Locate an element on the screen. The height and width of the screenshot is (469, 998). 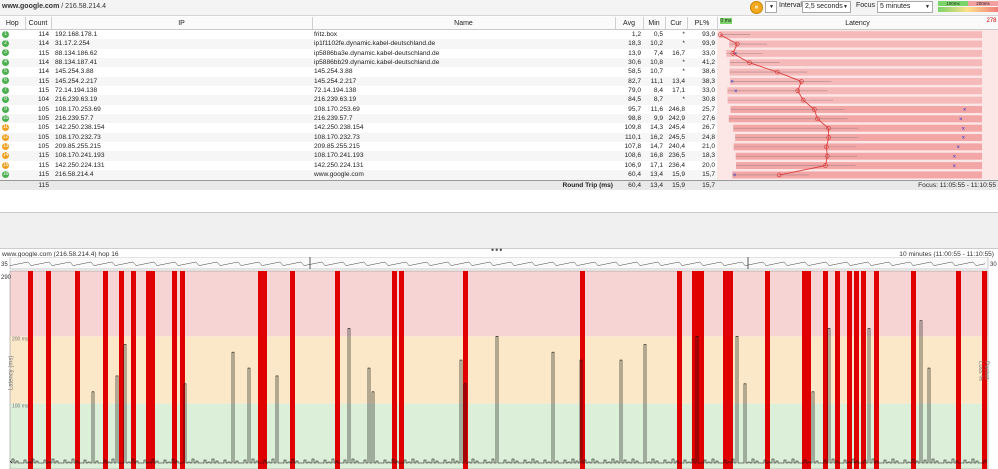
cell-pl: 38,6 is located at coordinates (708, 72).